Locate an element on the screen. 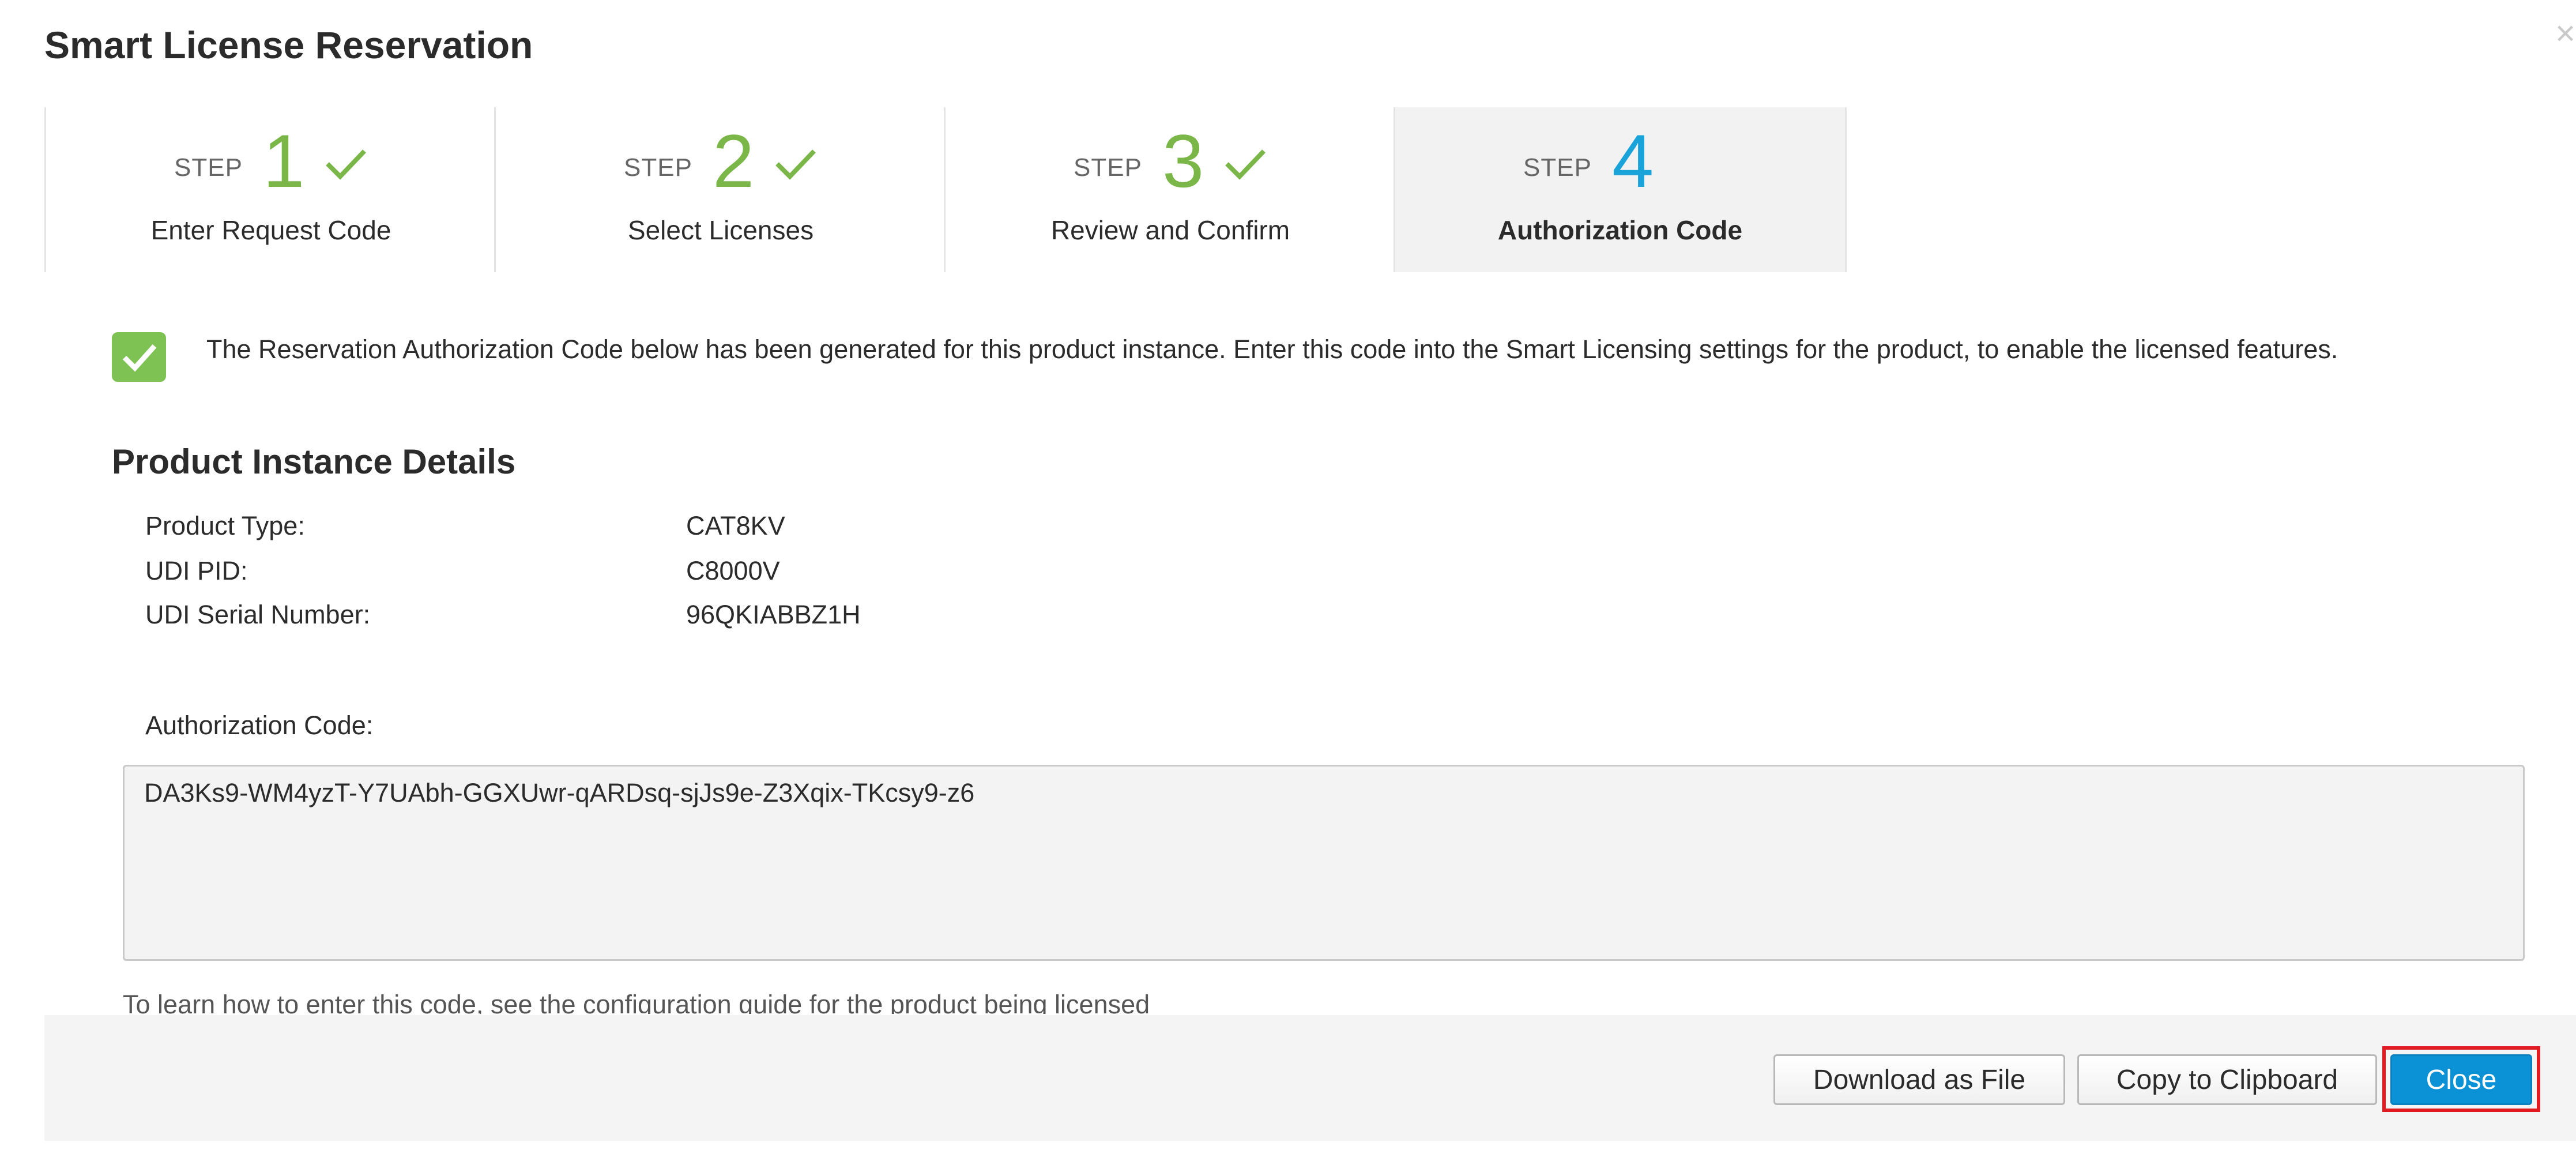 This screenshot has width=2576, height=1176. step-1: STEP 1 Enter Request Code is located at coordinates (270, 189).